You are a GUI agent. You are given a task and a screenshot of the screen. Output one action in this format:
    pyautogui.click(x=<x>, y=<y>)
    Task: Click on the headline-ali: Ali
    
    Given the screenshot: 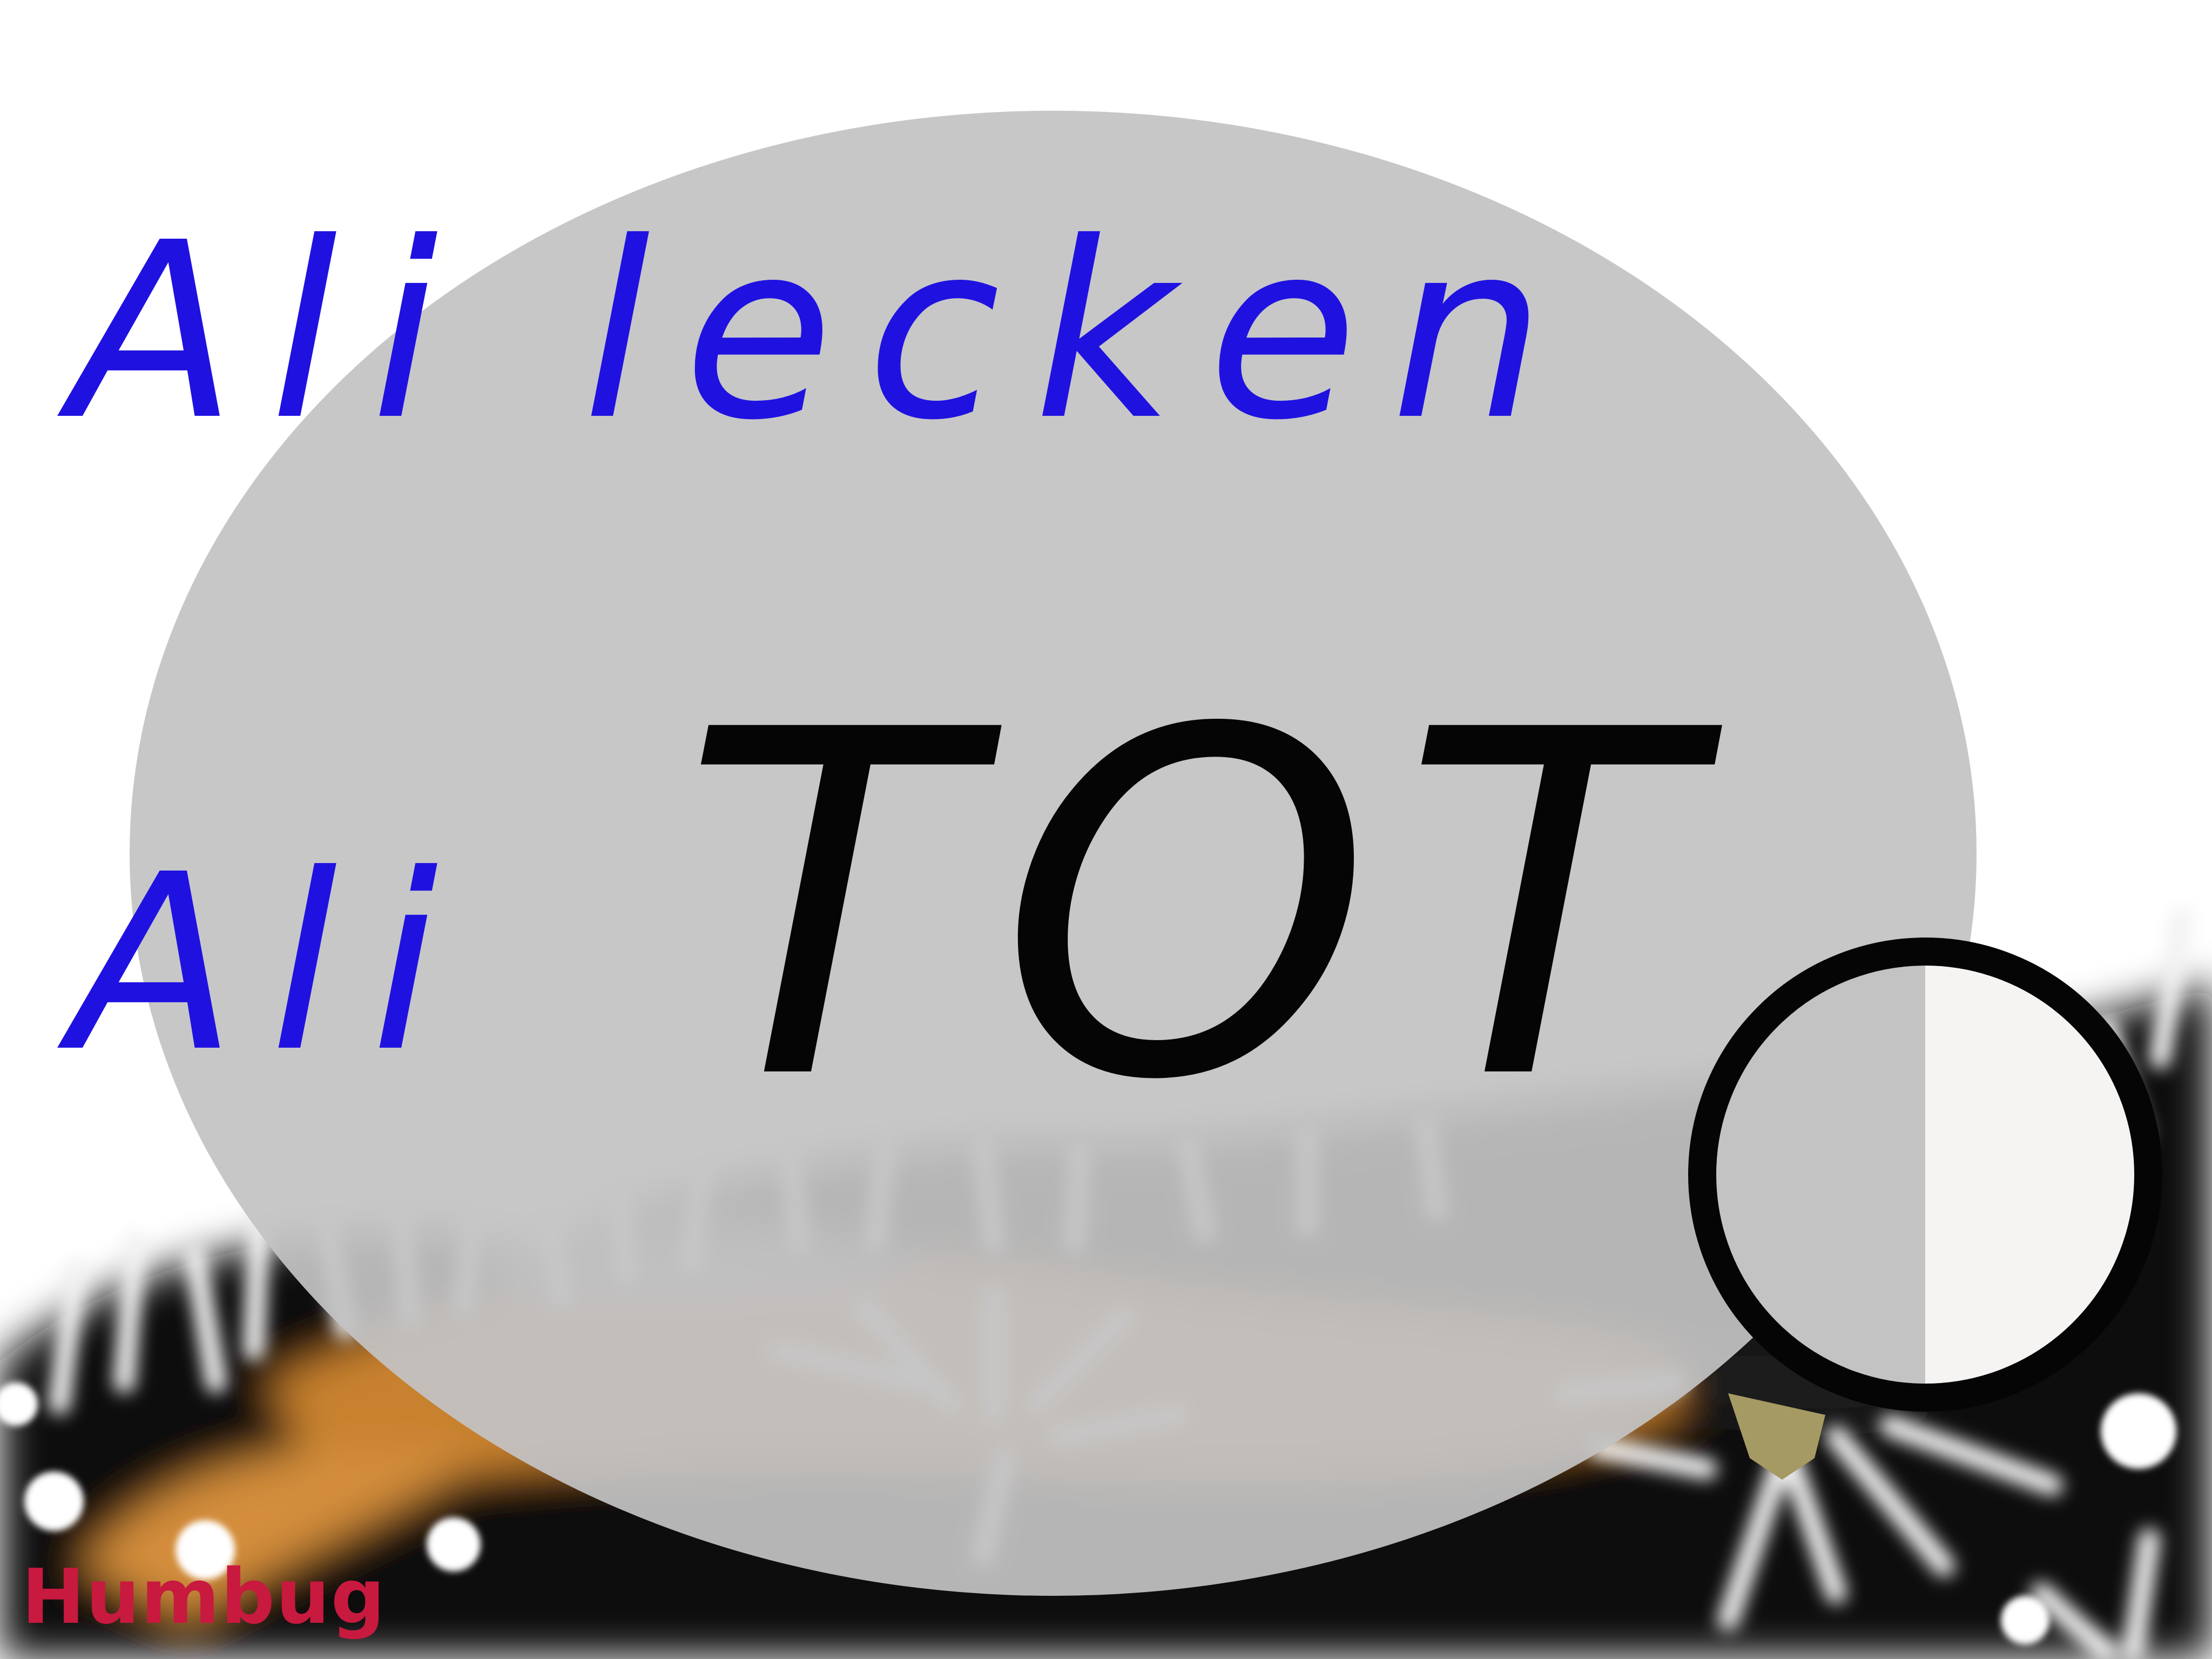 What is the action you would take?
    pyautogui.click(x=271, y=963)
    